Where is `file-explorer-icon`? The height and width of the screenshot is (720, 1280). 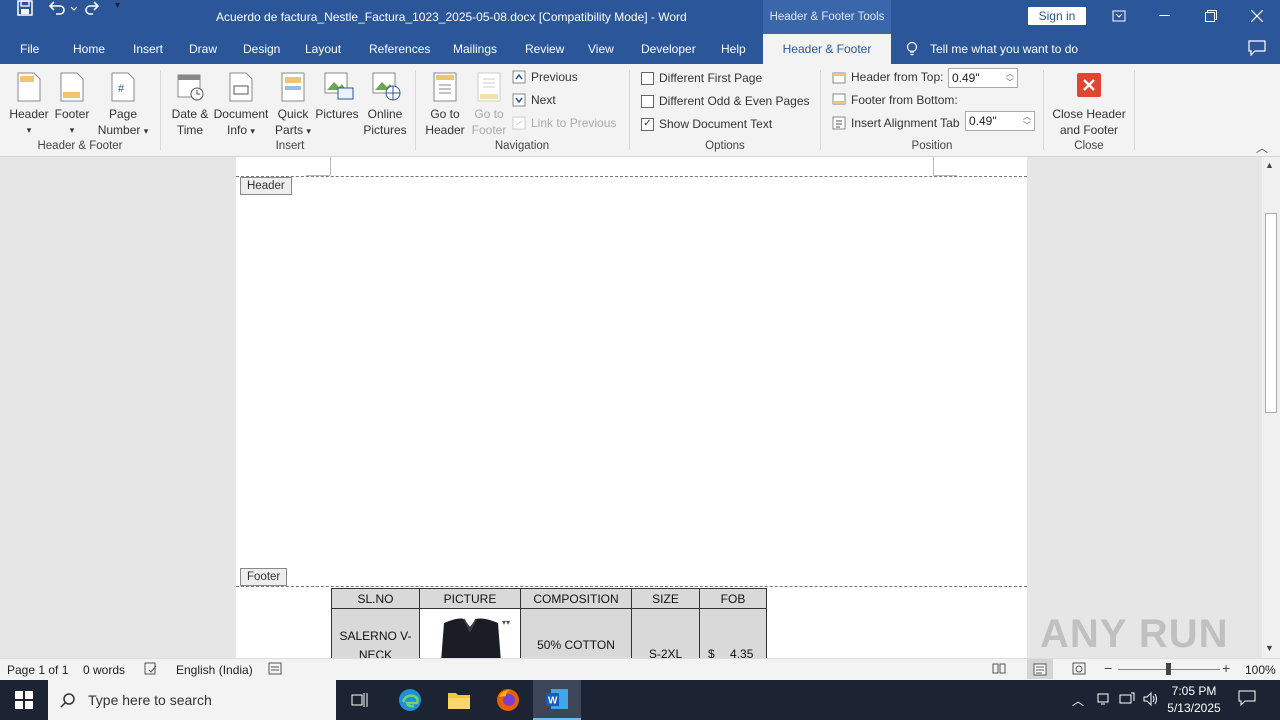
file-explorer-icon is located at coordinates (459, 700).